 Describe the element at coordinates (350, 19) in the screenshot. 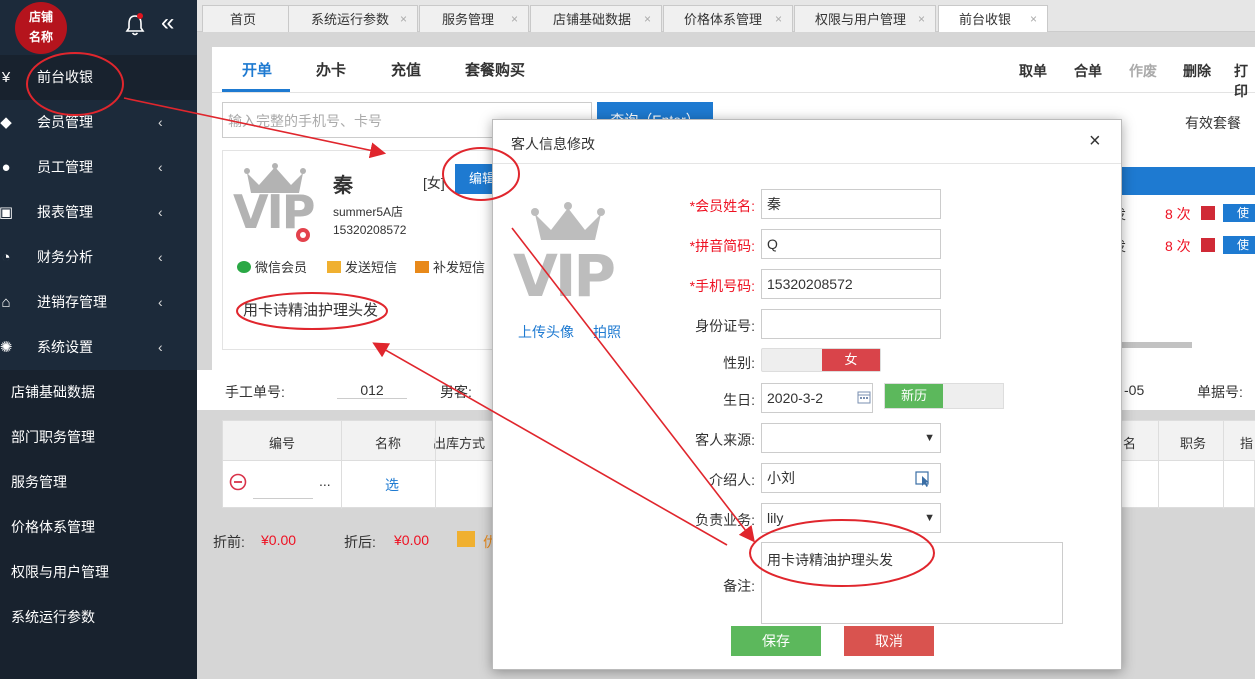

I see `tab-label: 系统运行参数` at that location.